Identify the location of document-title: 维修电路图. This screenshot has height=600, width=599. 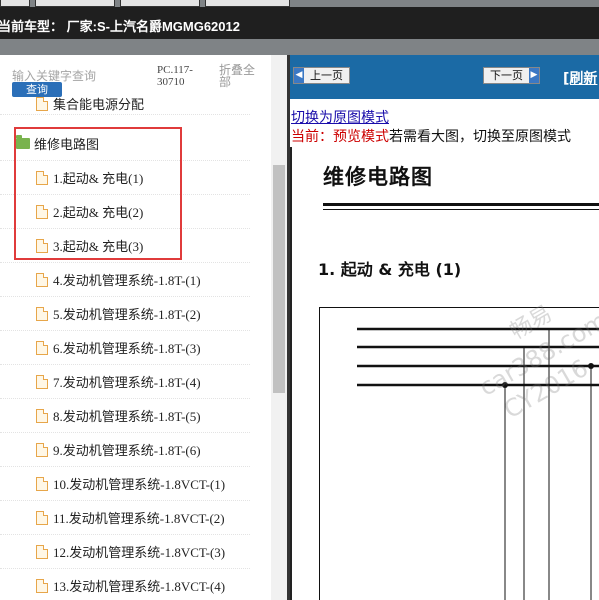
(378, 177).